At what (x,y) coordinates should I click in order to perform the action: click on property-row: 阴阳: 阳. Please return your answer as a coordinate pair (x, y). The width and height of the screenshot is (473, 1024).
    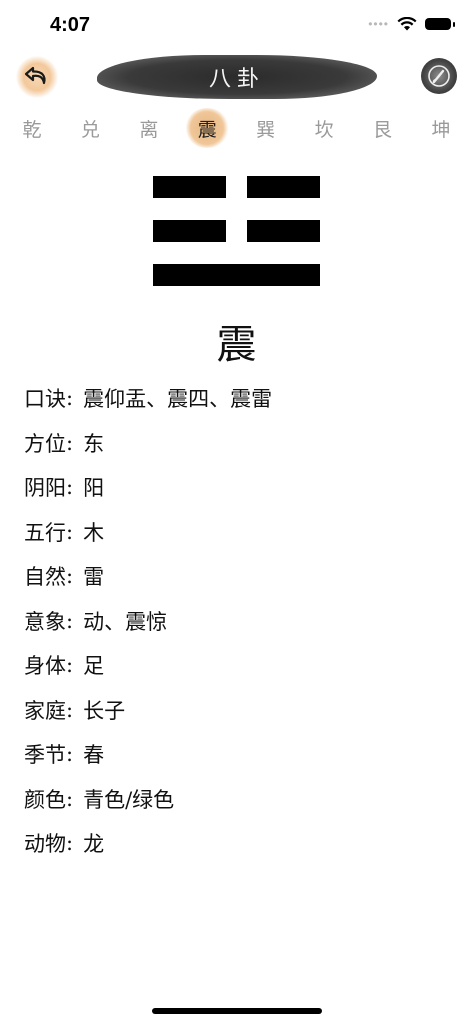
    Looking at the image, I should click on (239, 487).